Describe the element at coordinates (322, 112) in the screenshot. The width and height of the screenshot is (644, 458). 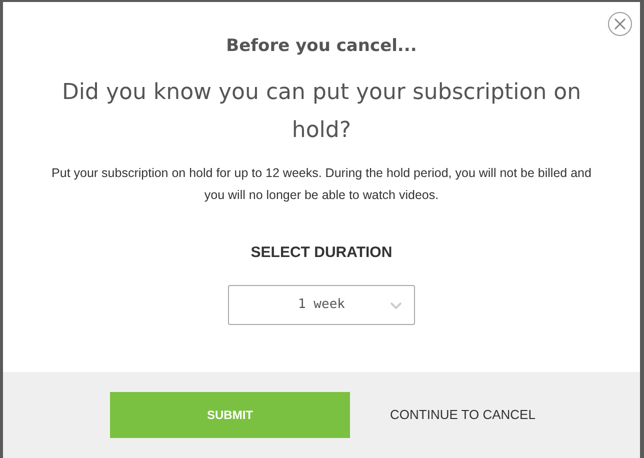
I see `question-text: Did you know you can put your subscription on hold?` at that location.